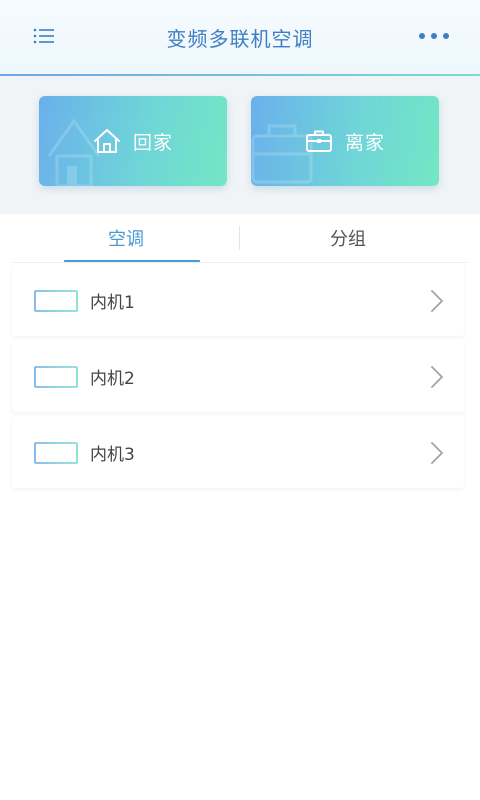 This screenshot has width=480, height=800. What do you see at coordinates (106, 141) in the screenshot?
I see `house-icon` at bounding box center [106, 141].